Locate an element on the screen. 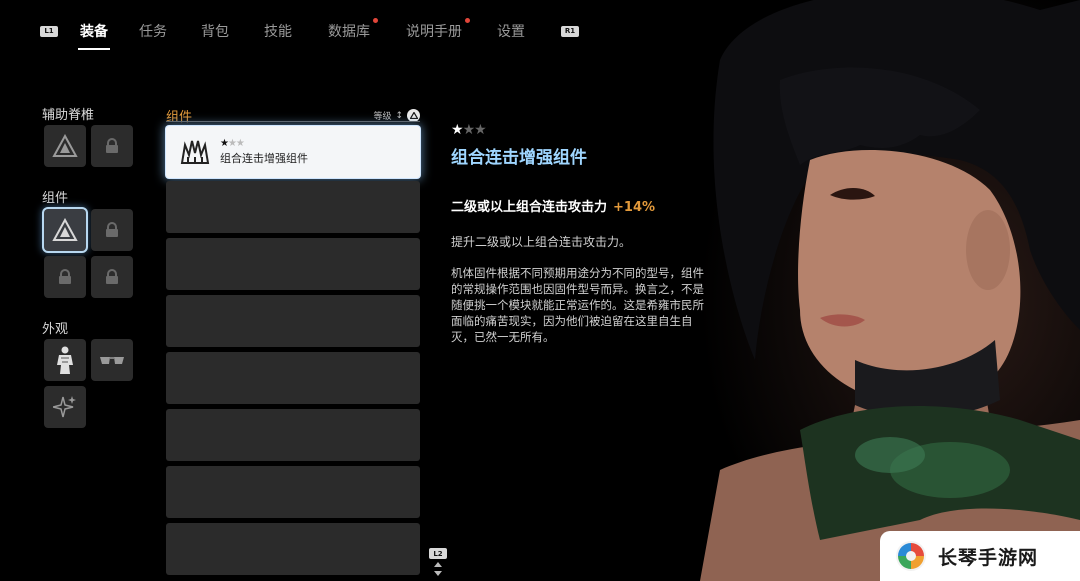  tab-equipment: 装备 is located at coordinates (94, 35).